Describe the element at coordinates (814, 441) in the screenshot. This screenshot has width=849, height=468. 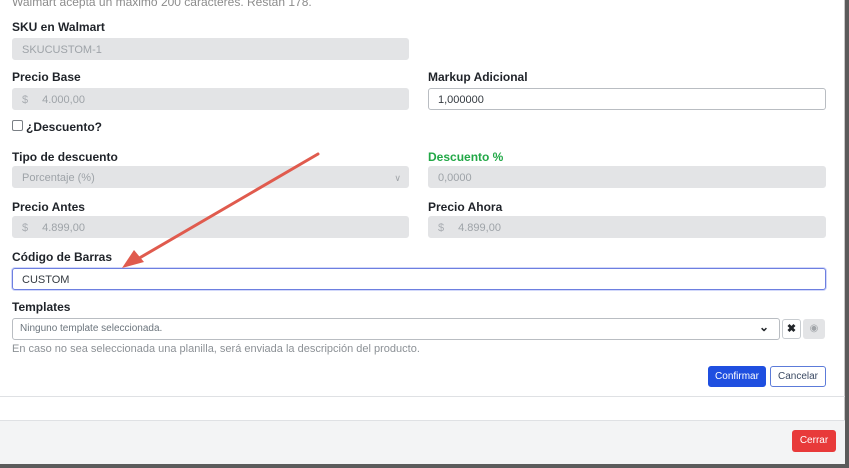
I see `close-button: Cerrar` at that location.